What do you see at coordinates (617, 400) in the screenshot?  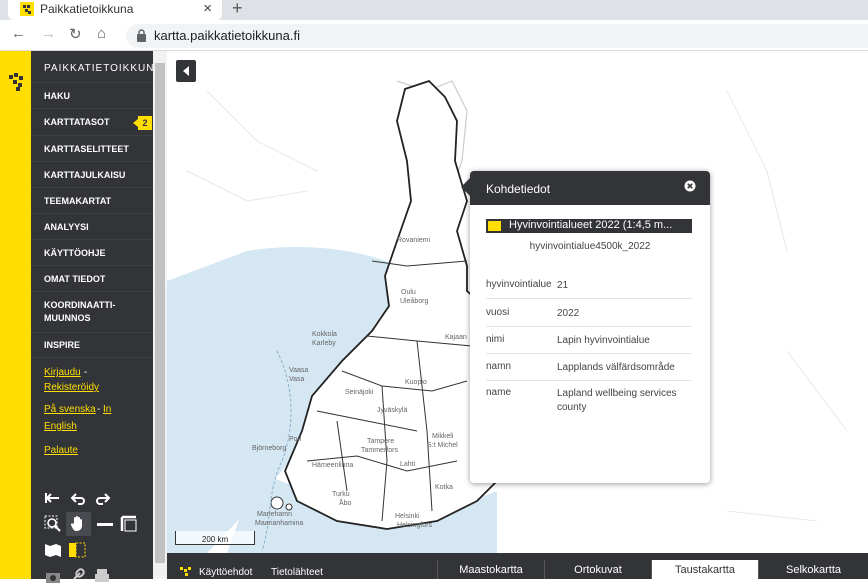 I see `attribute-value: Lapland wellbeing services county` at bounding box center [617, 400].